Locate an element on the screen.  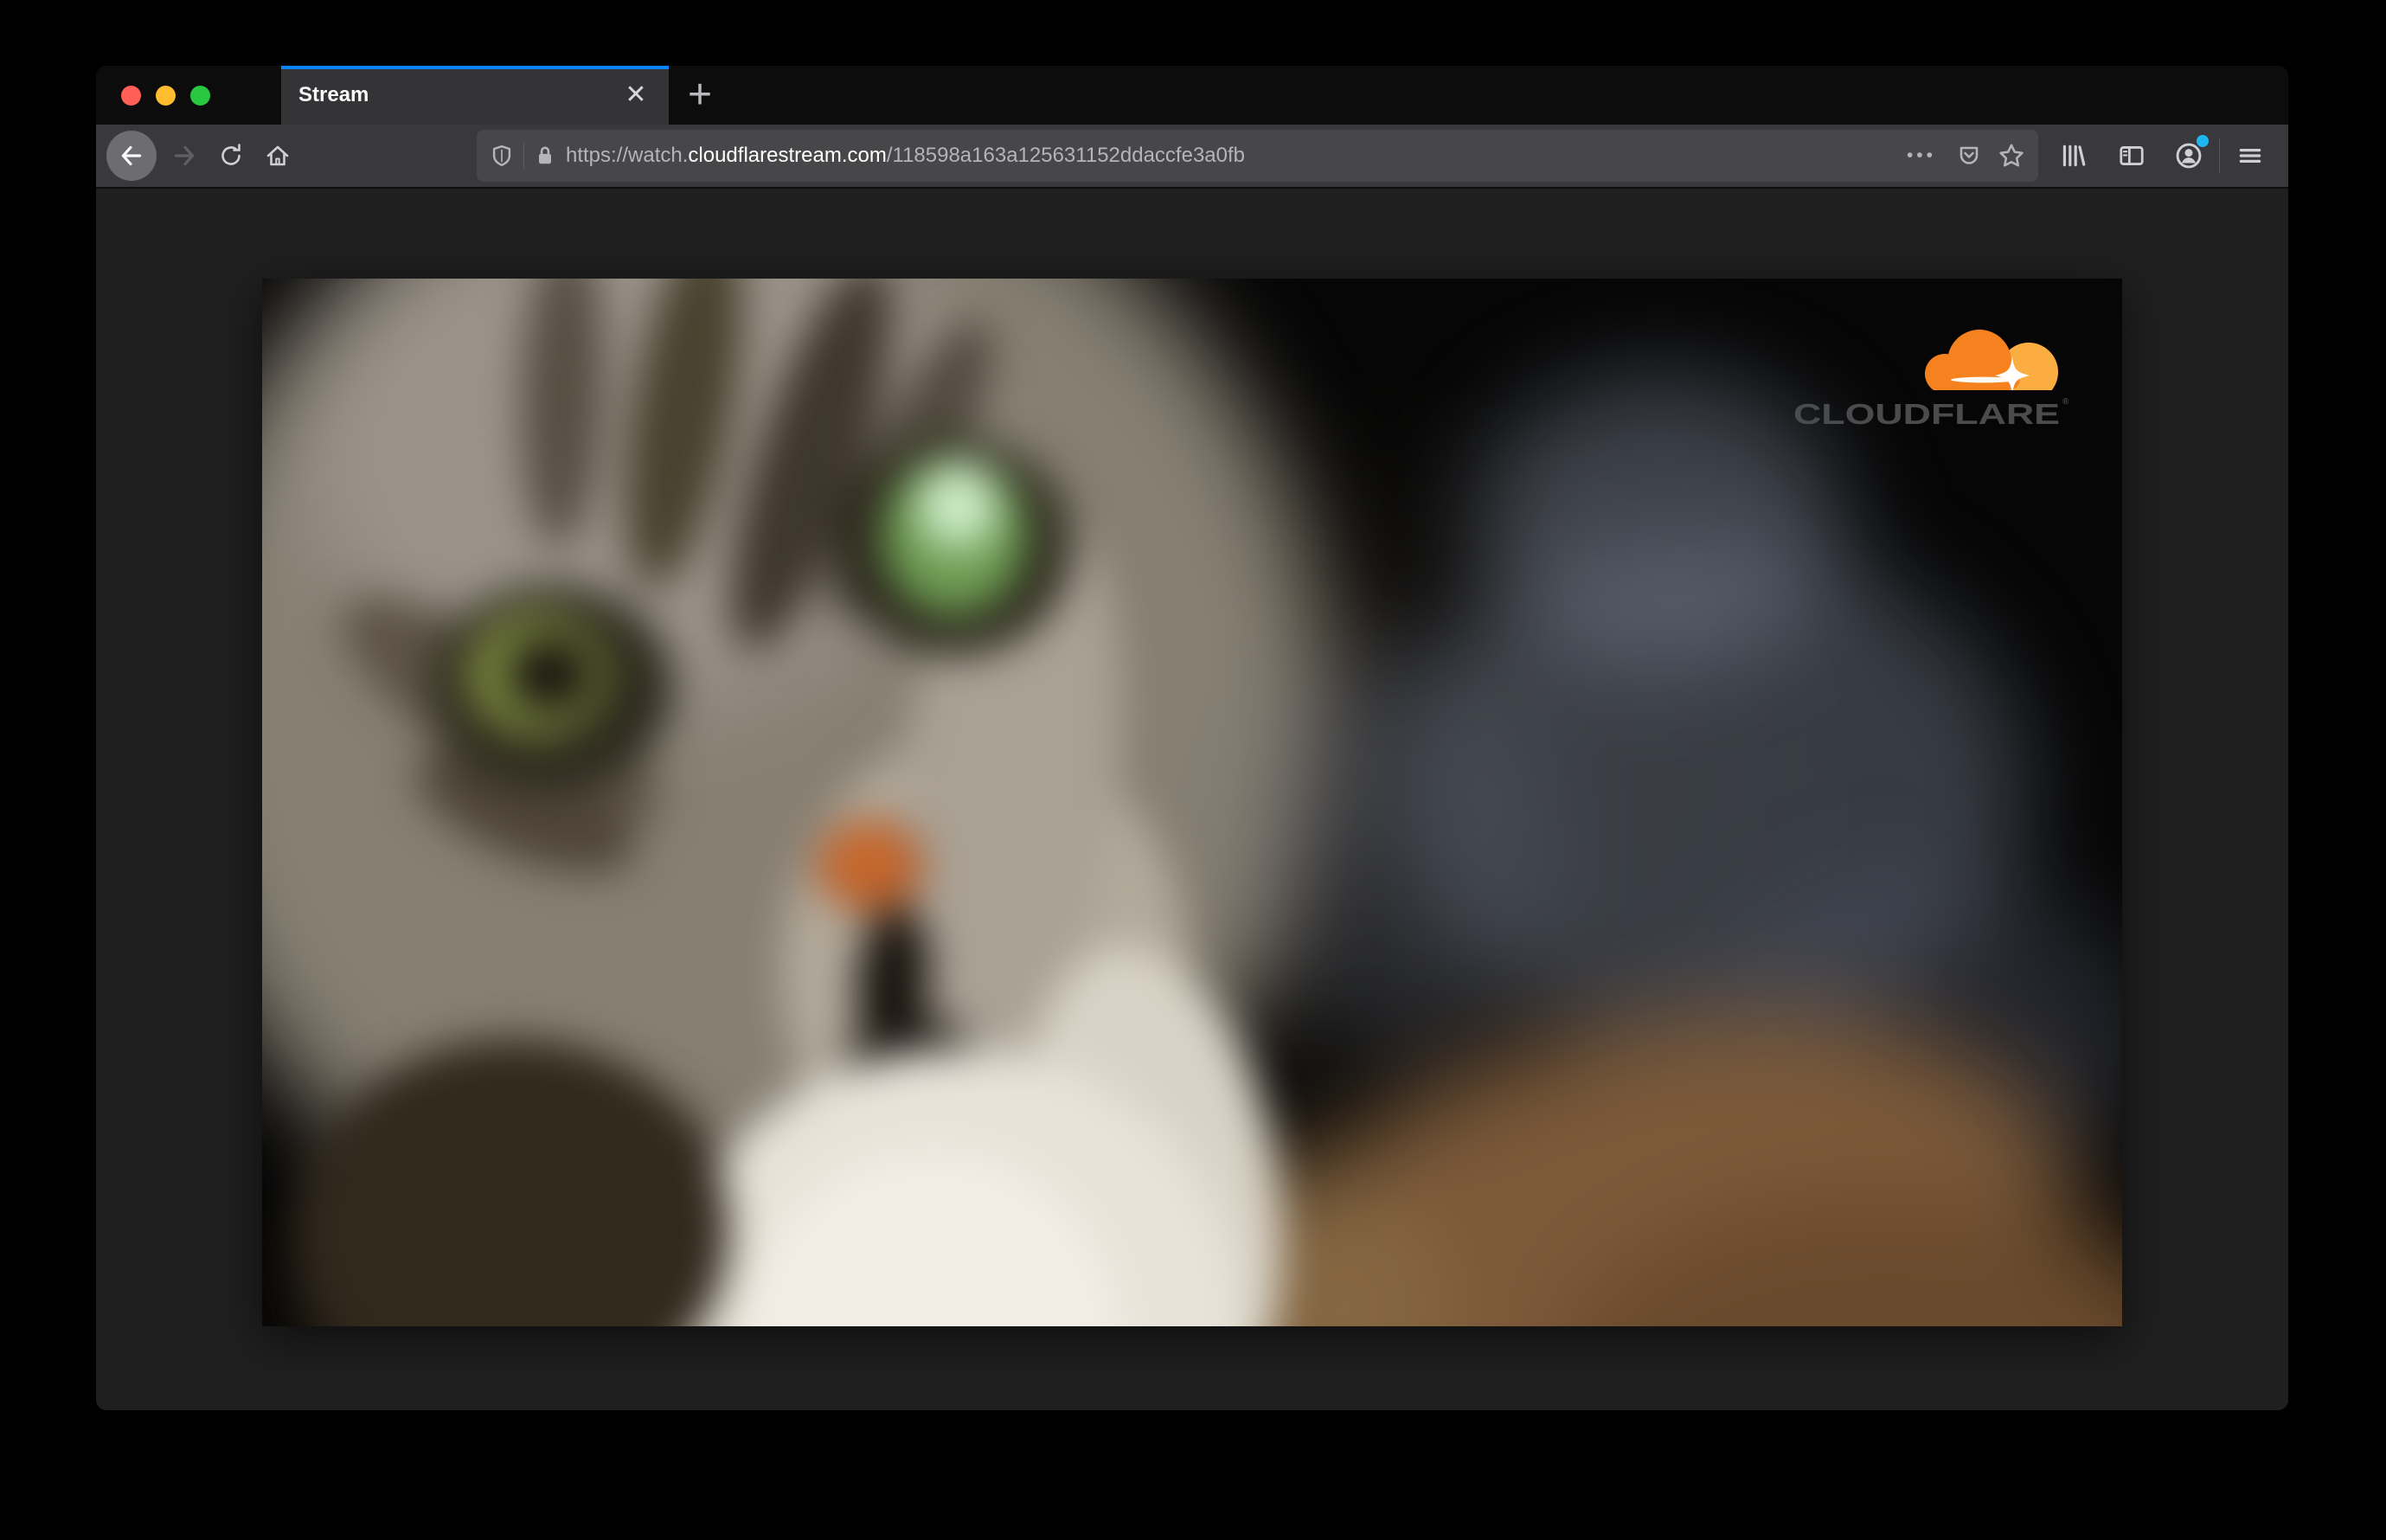
traffic-lights is located at coordinates (188, 95).